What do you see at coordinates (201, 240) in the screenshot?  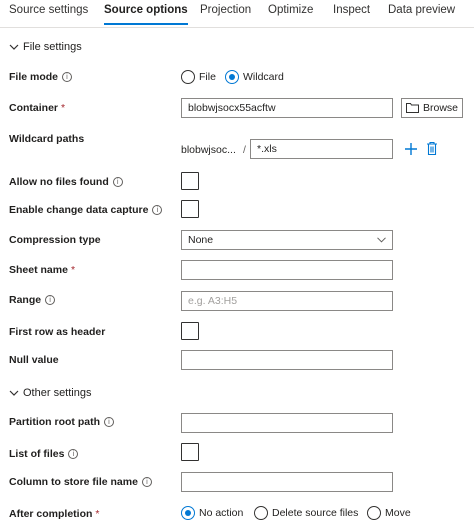 I see `compression-type-value: None` at bounding box center [201, 240].